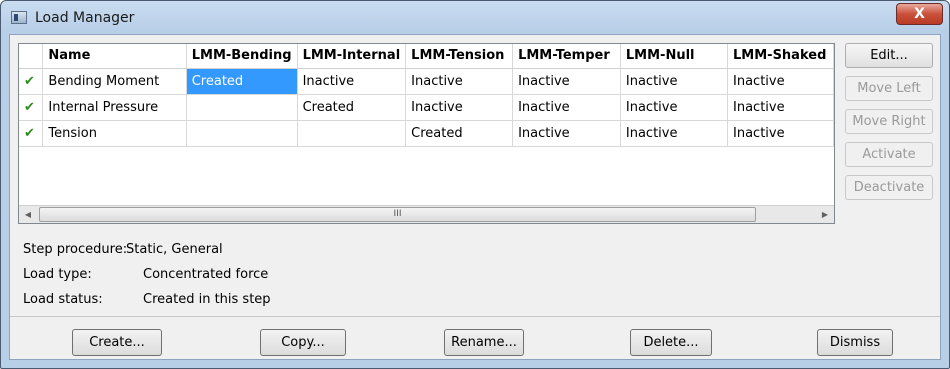 This screenshot has width=950, height=369. What do you see at coordinates (207, 299) in the screenshot?
I see `load-status-value: Created in this step` at bounding box center [207, 299].